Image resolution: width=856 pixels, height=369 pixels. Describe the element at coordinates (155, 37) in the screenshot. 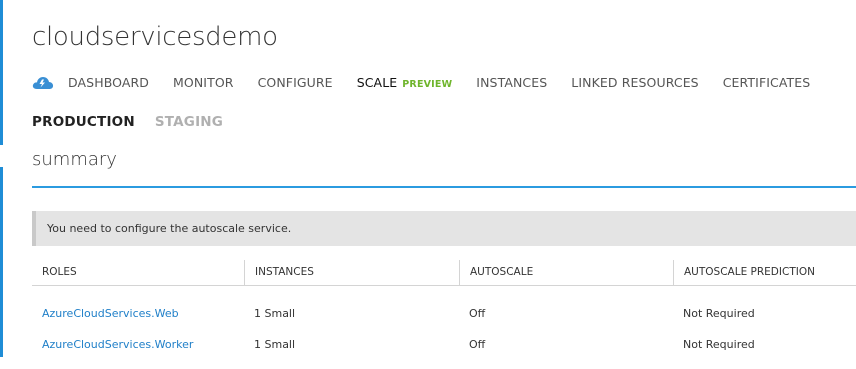

I see `page-title: cloudservicesdemo` at that location.